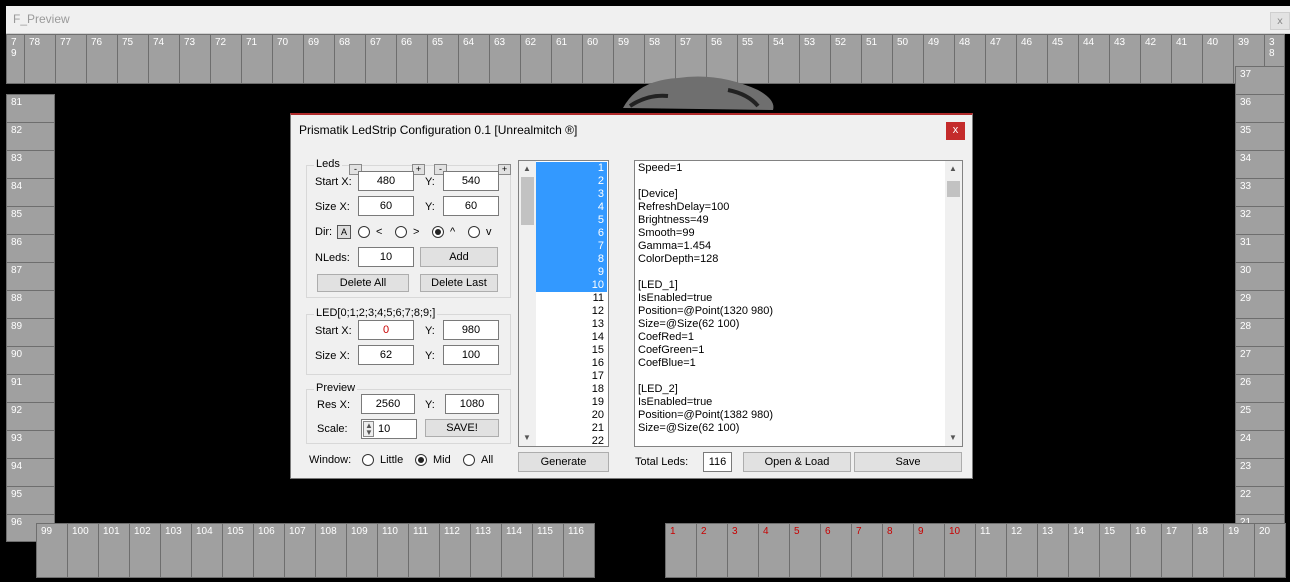 This screenshot has height=582, width=1290. Describe the element at coordinates (386, 181) in the screenshot. I see `start-x-input: 480` at that location.